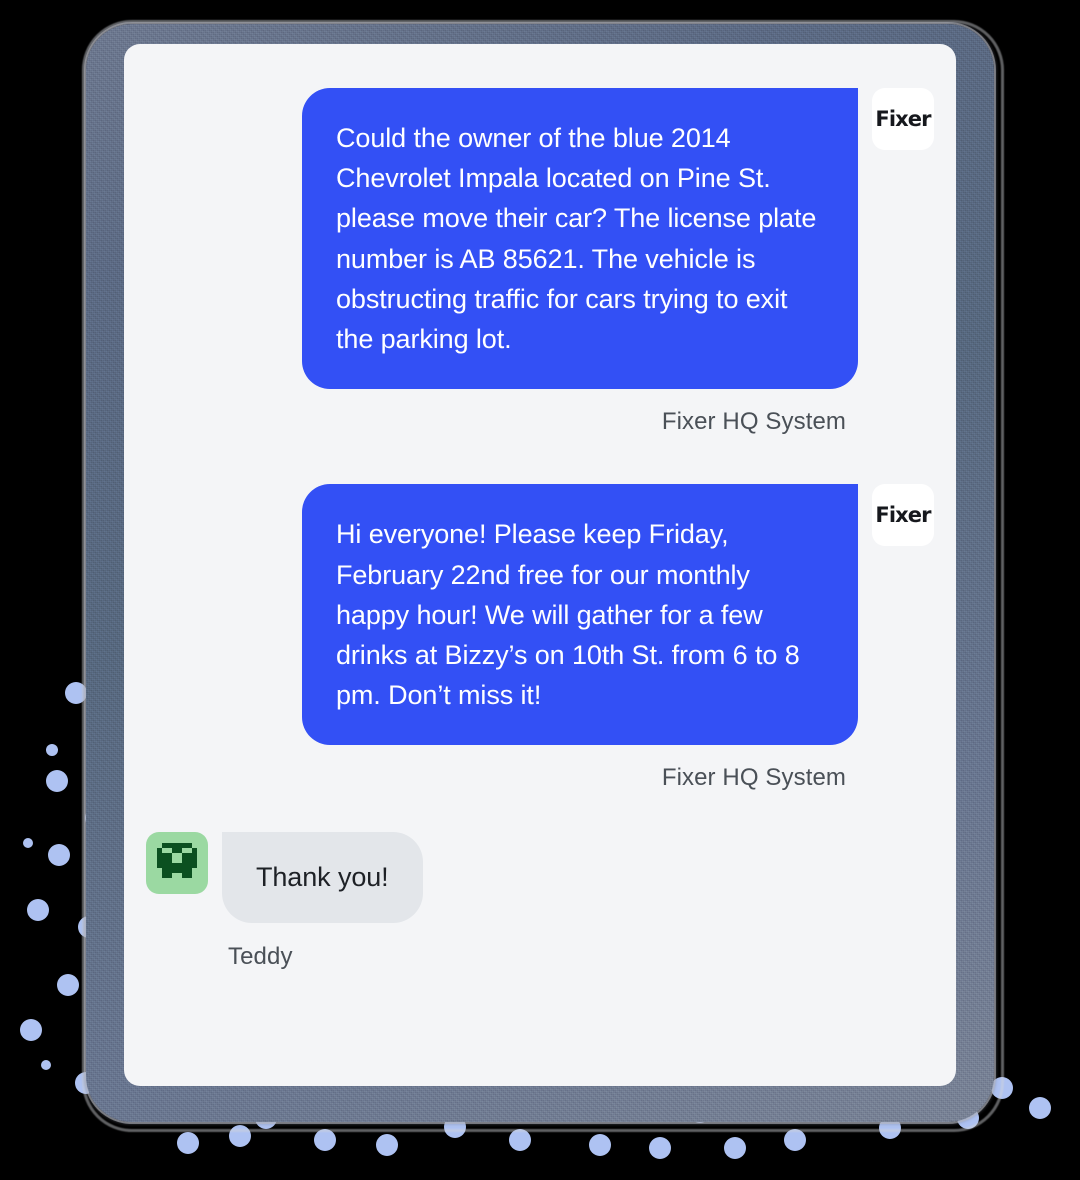 This screenshot has height=1180, width=1080. I want to click on message-bubble-incoming: Thank you!, so click(322, 877).